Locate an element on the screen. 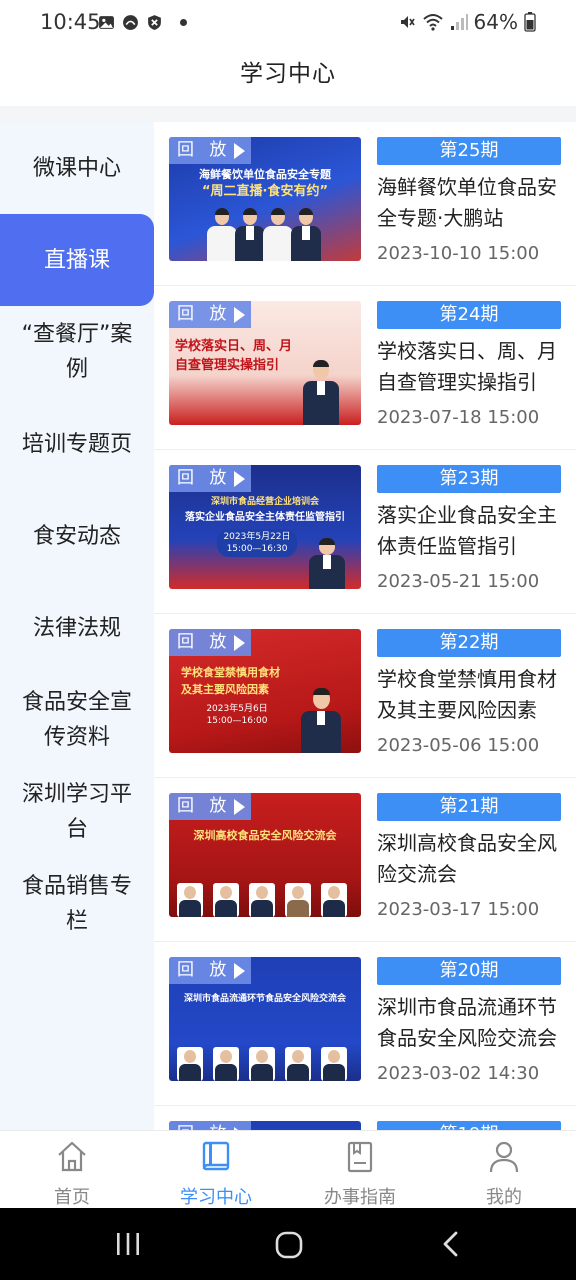  sidebar-item-label: 直播课 is located at coordinates (76, 260).